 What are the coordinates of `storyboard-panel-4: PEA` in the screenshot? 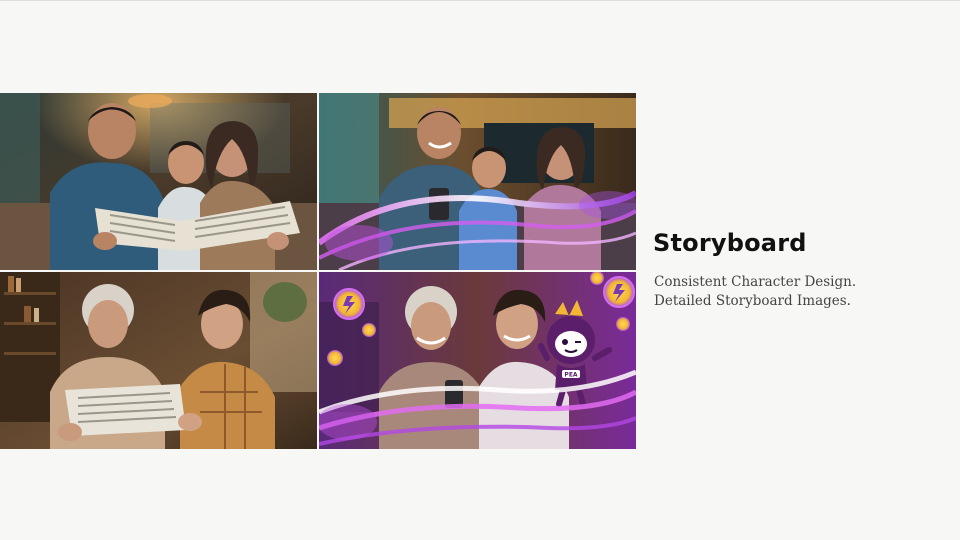 It's located at (477, 360).